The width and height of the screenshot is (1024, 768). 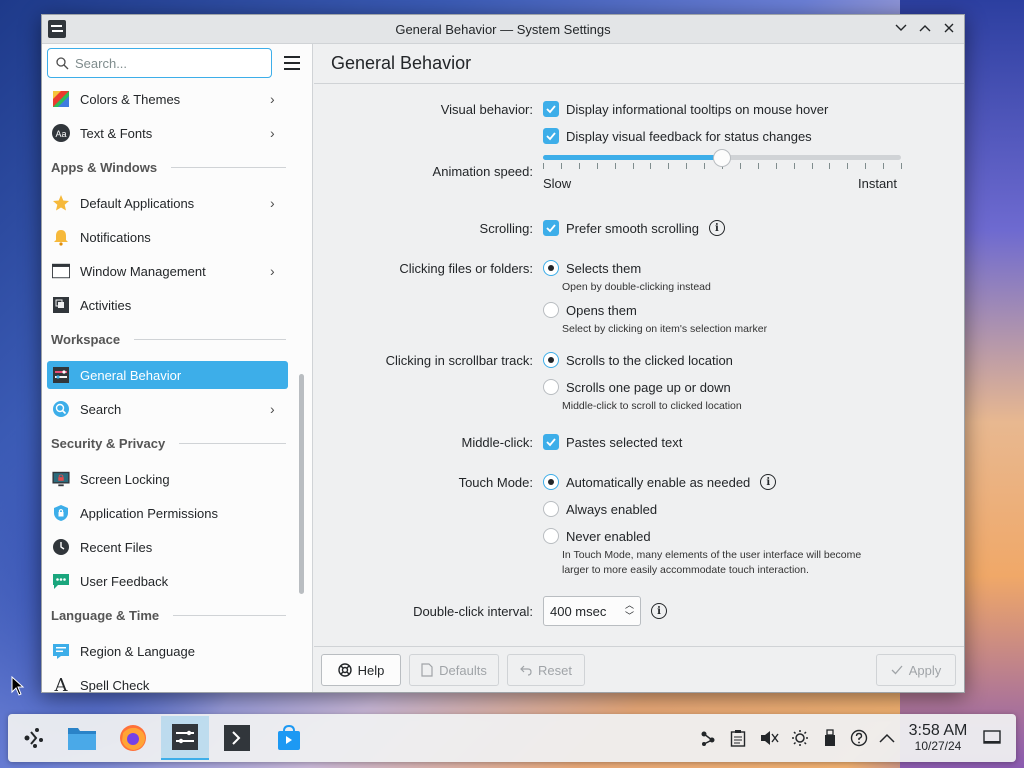 What do you see at coordinates (167, 375) in the screenshot?
I see `sidebar-item-general-behavior: General Behavior` at bounding box center [167, 375].